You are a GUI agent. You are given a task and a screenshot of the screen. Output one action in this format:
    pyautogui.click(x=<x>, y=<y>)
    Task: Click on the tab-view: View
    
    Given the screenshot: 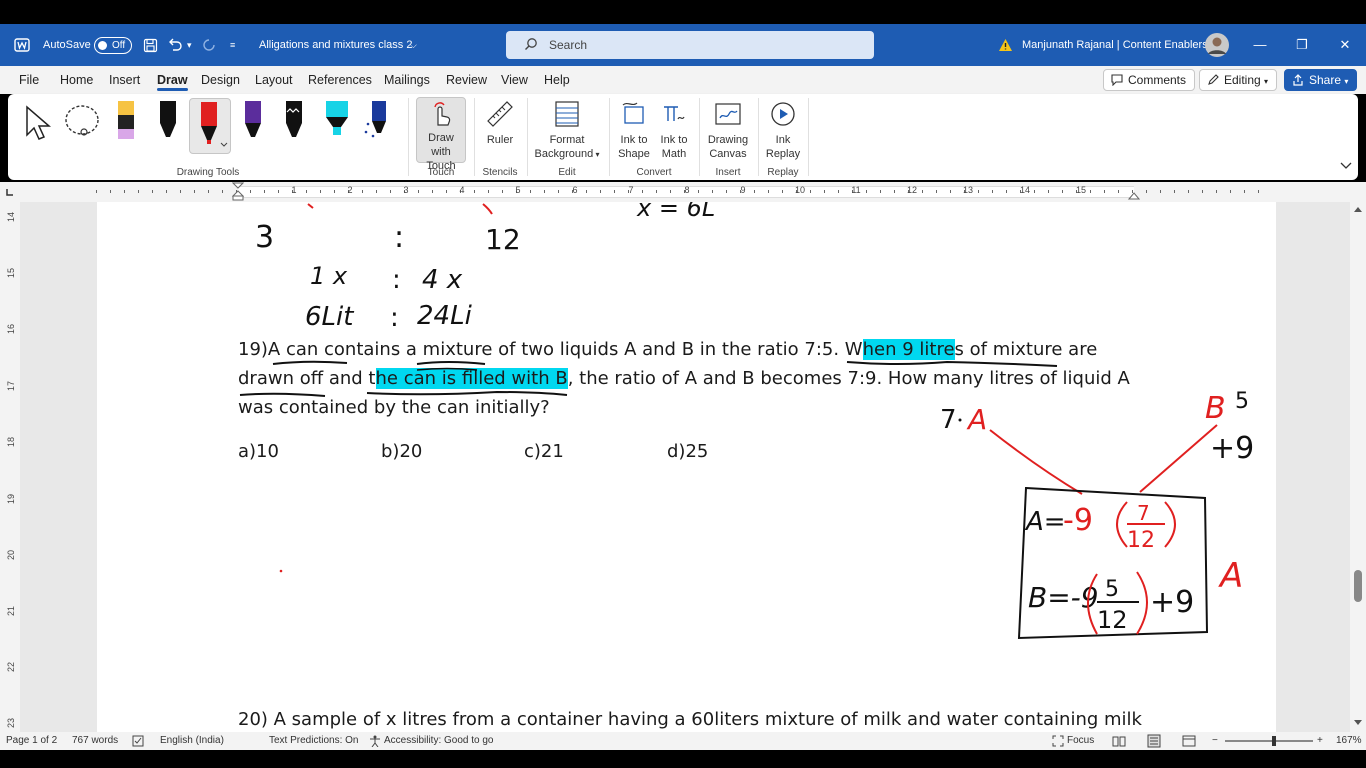 What is the action you would take?
    pyautogui.click(x=514, y=80)
    